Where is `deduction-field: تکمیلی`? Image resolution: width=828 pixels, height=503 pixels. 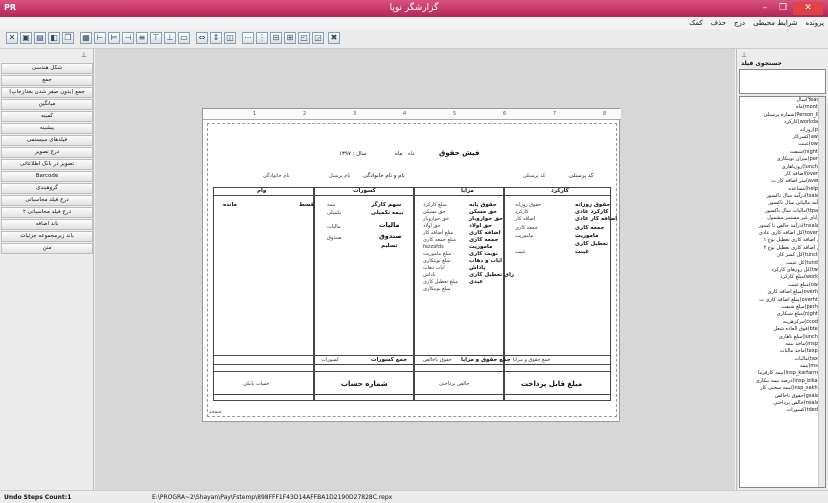 deduction-field: تکمیلی is located at coordinates (334, 213).